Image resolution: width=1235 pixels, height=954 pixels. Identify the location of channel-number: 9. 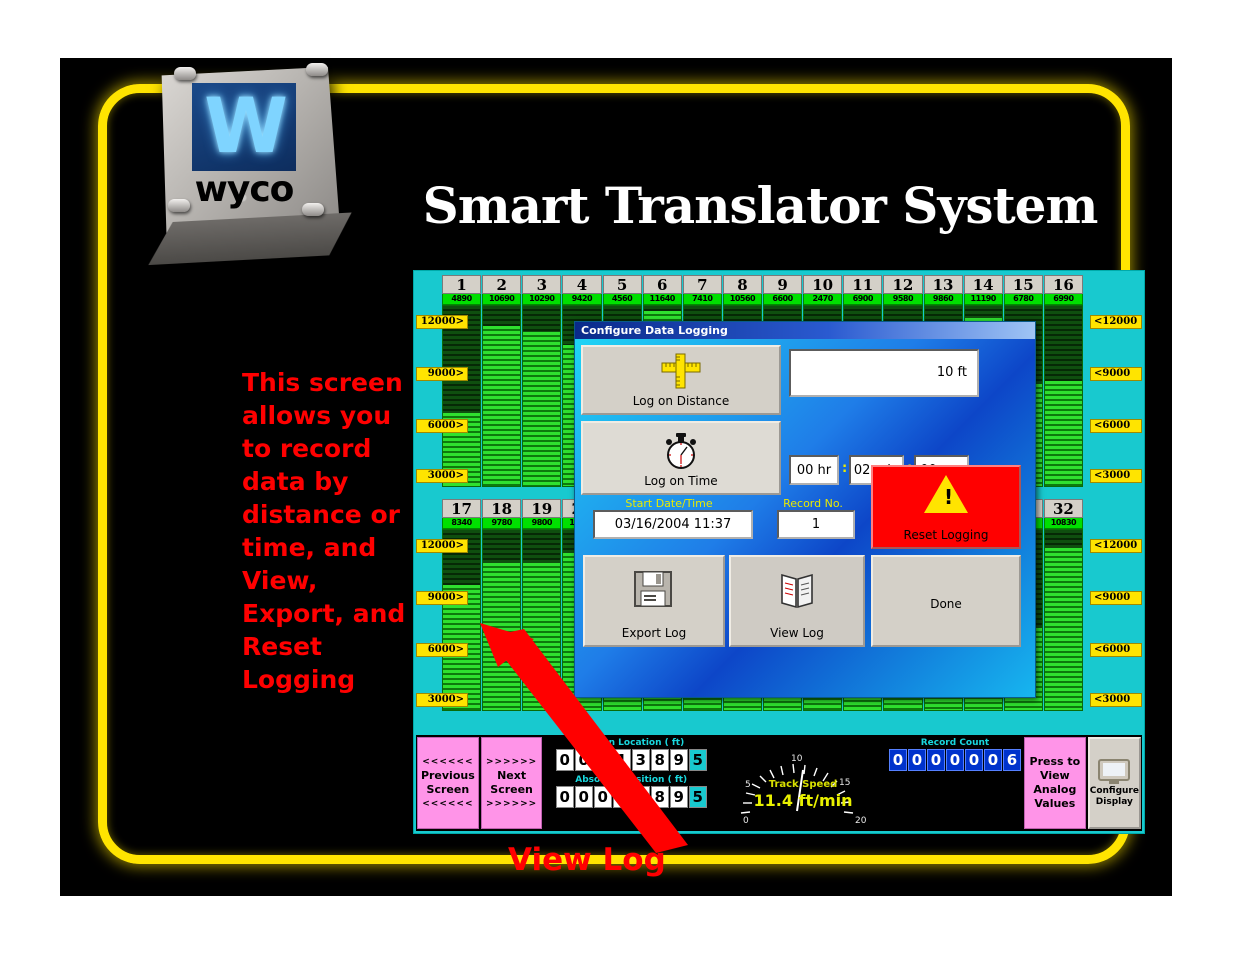
(783, 284).